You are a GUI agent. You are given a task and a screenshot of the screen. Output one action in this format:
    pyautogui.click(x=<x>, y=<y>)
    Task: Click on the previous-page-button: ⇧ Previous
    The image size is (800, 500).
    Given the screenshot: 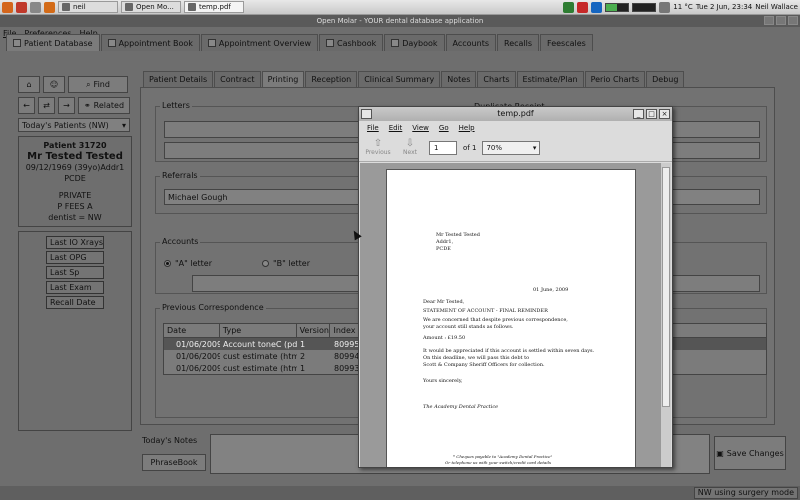 What is the action you would take?
    pyautogui.click(x=378, y=147)
    